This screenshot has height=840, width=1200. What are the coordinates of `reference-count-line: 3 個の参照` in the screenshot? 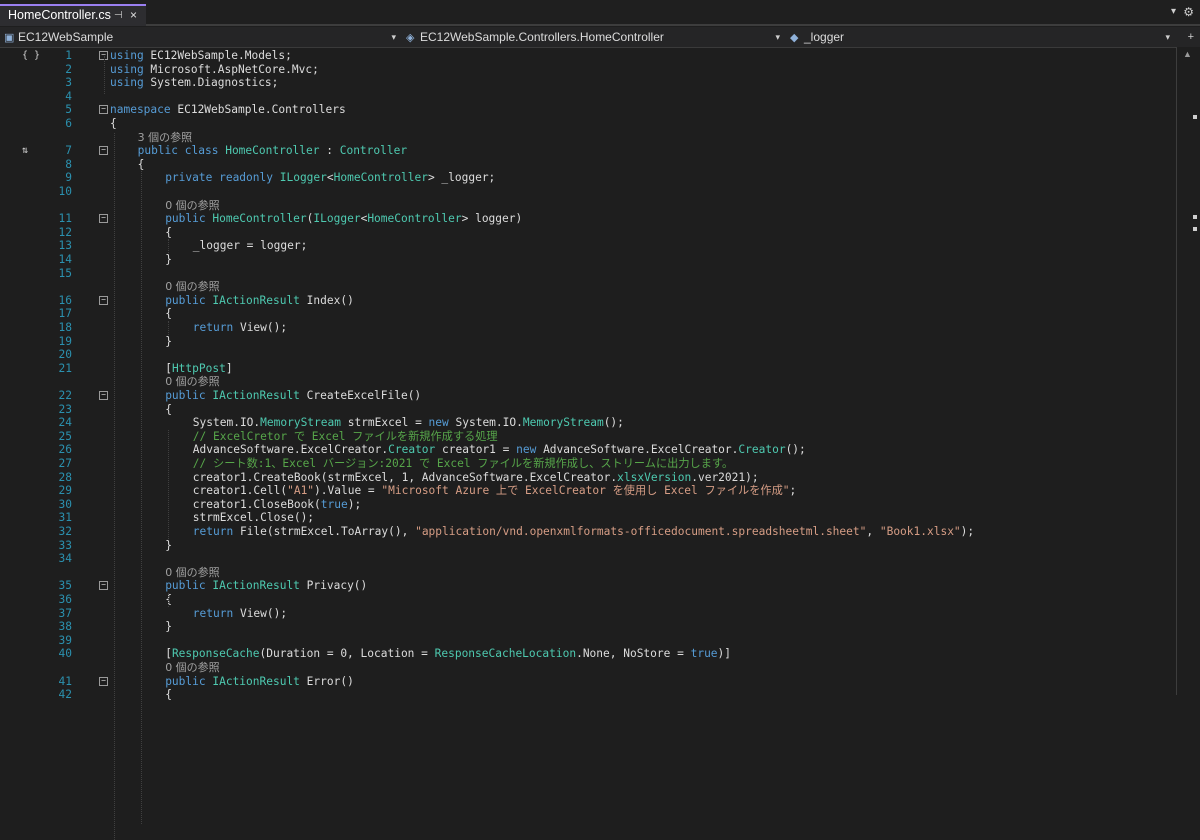 It's located at (588, 138).